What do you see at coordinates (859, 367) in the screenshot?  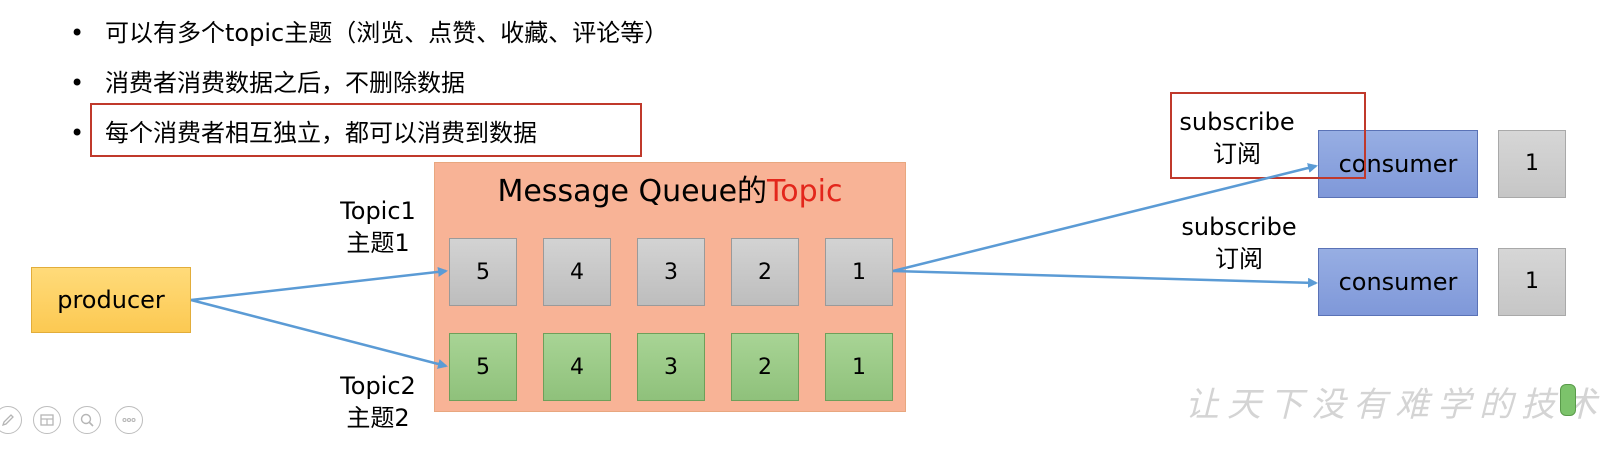 I see `topic2-cell: 1` at bounding box center [859, 367].